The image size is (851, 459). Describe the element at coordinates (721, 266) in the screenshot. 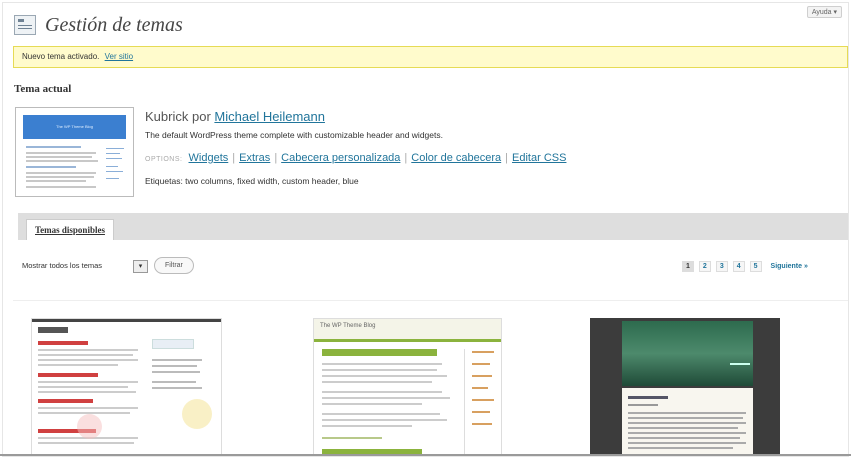

I see `page-3: 3` at that location.